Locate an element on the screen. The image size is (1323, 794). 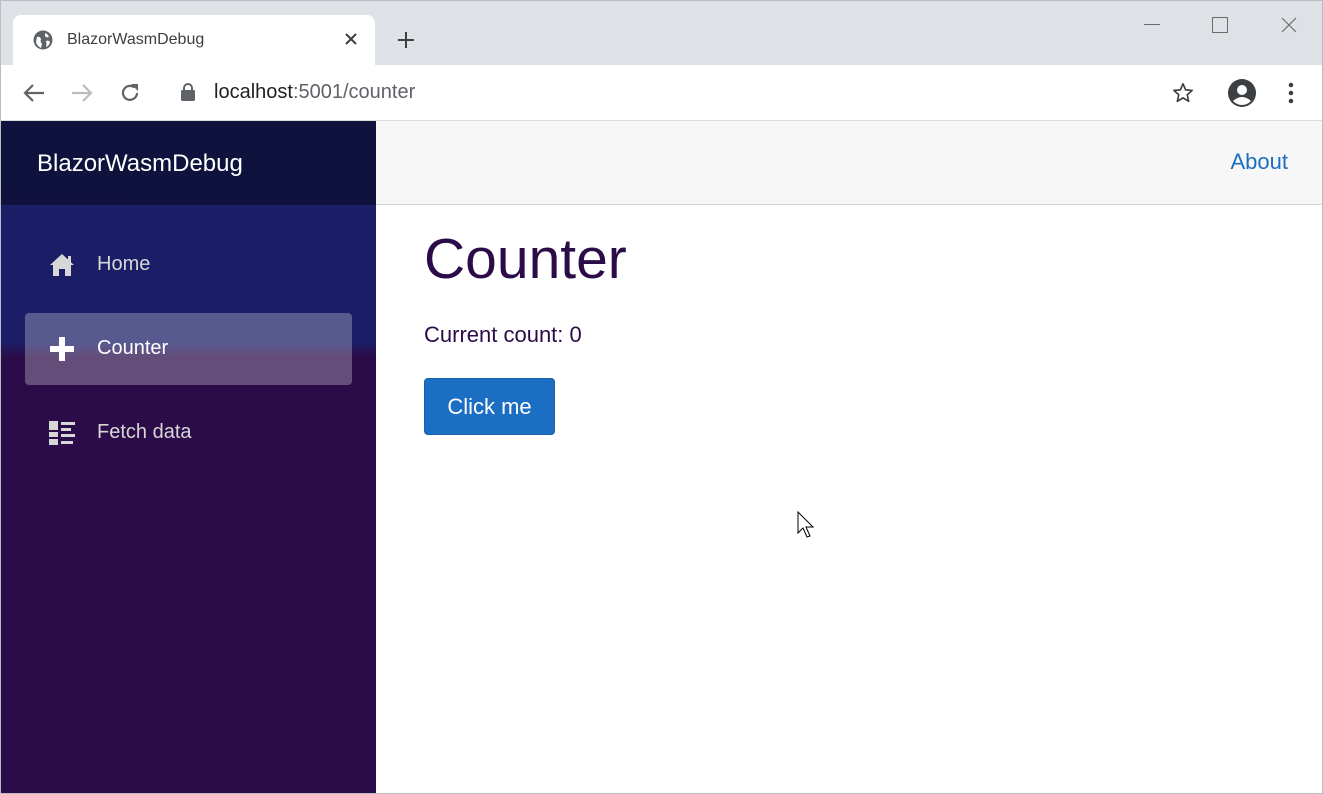
about-link: About is located at coordinates (1260, 162).